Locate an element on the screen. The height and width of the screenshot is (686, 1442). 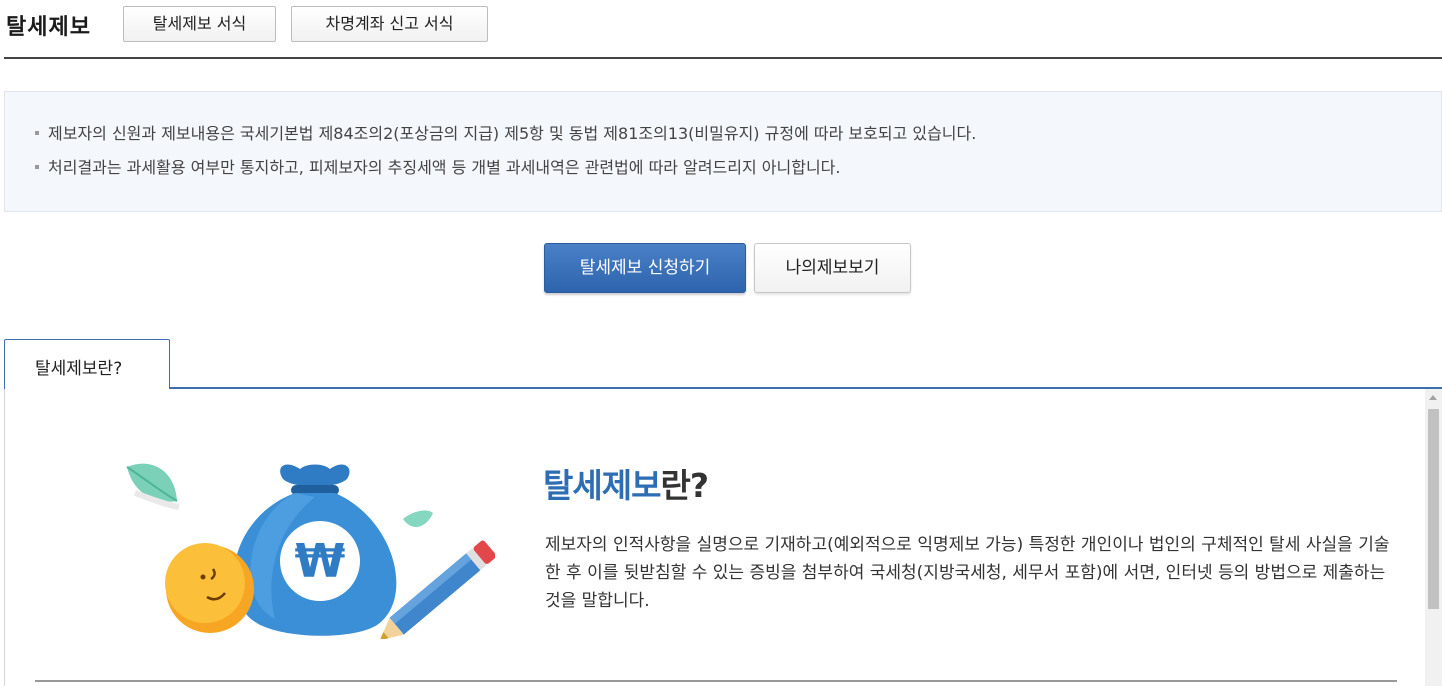
tab-what-is-tax-report: 탈세제보란? is located at coordinates (87, 364).